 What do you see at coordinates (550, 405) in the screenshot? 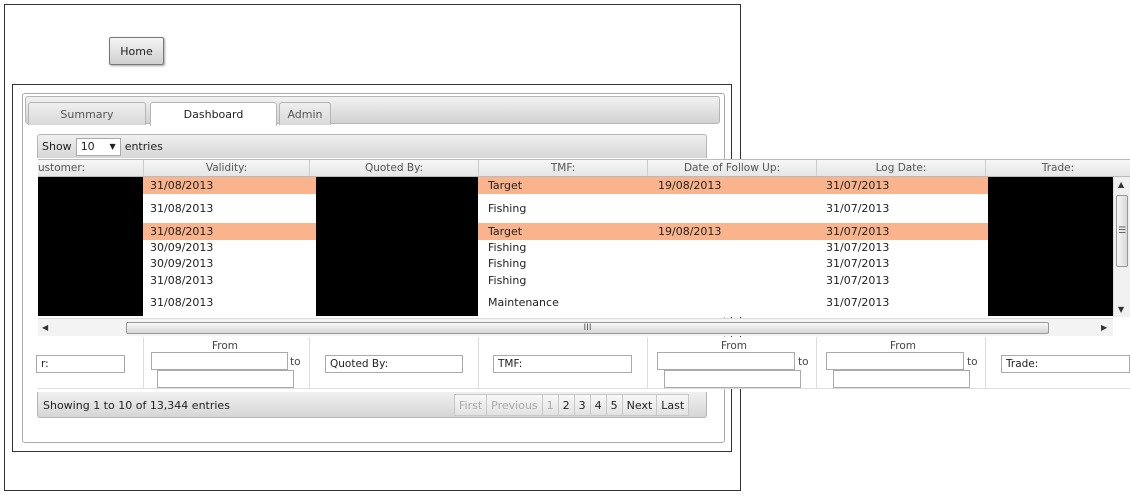
I see `page-1-button: 1` at bounding box center [550, 405].